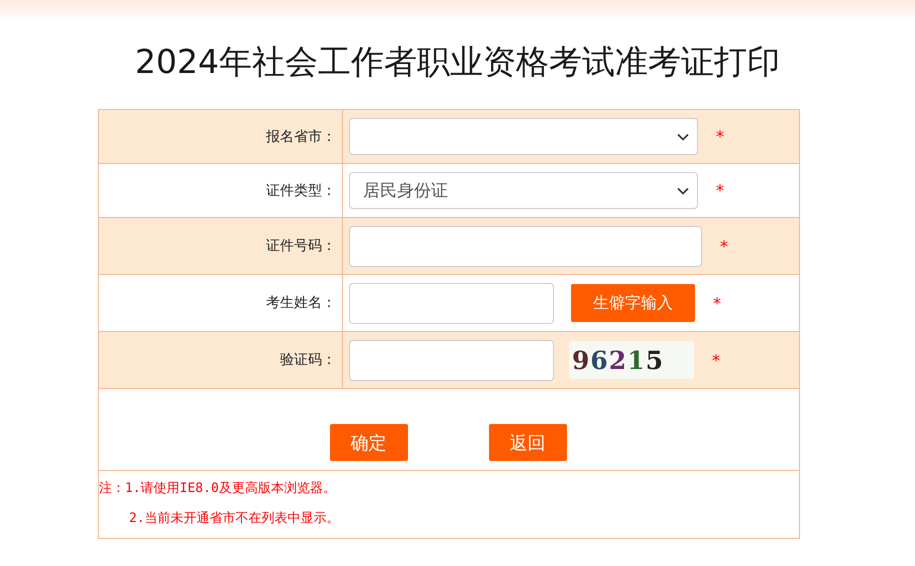  Describe the element at coordinates (218, 489) in the screenshot. I see `note-text: 注：1.请使用IE8.0及更高版本浏览器。` at that location.